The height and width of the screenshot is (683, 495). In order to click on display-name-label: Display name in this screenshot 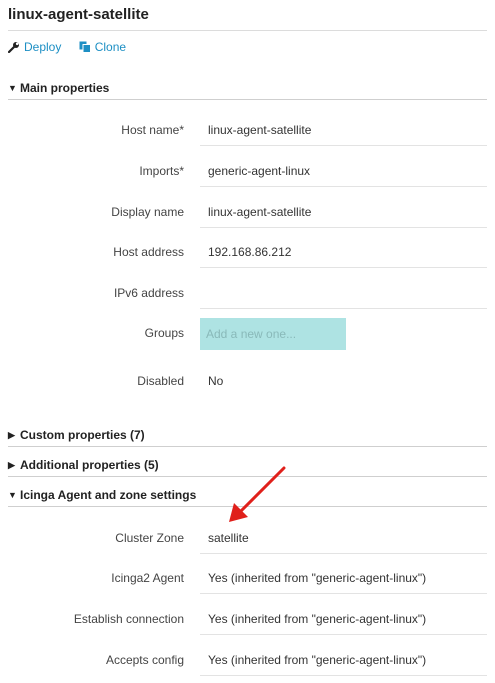, I will do `click(147, 212)`.